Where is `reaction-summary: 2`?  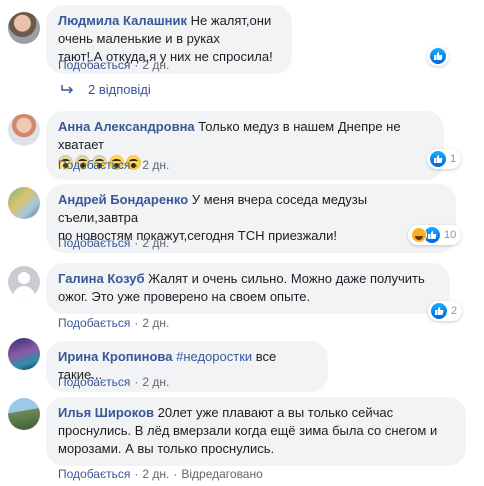
reaction-summary: 2 is located at coordinates (445, 311).